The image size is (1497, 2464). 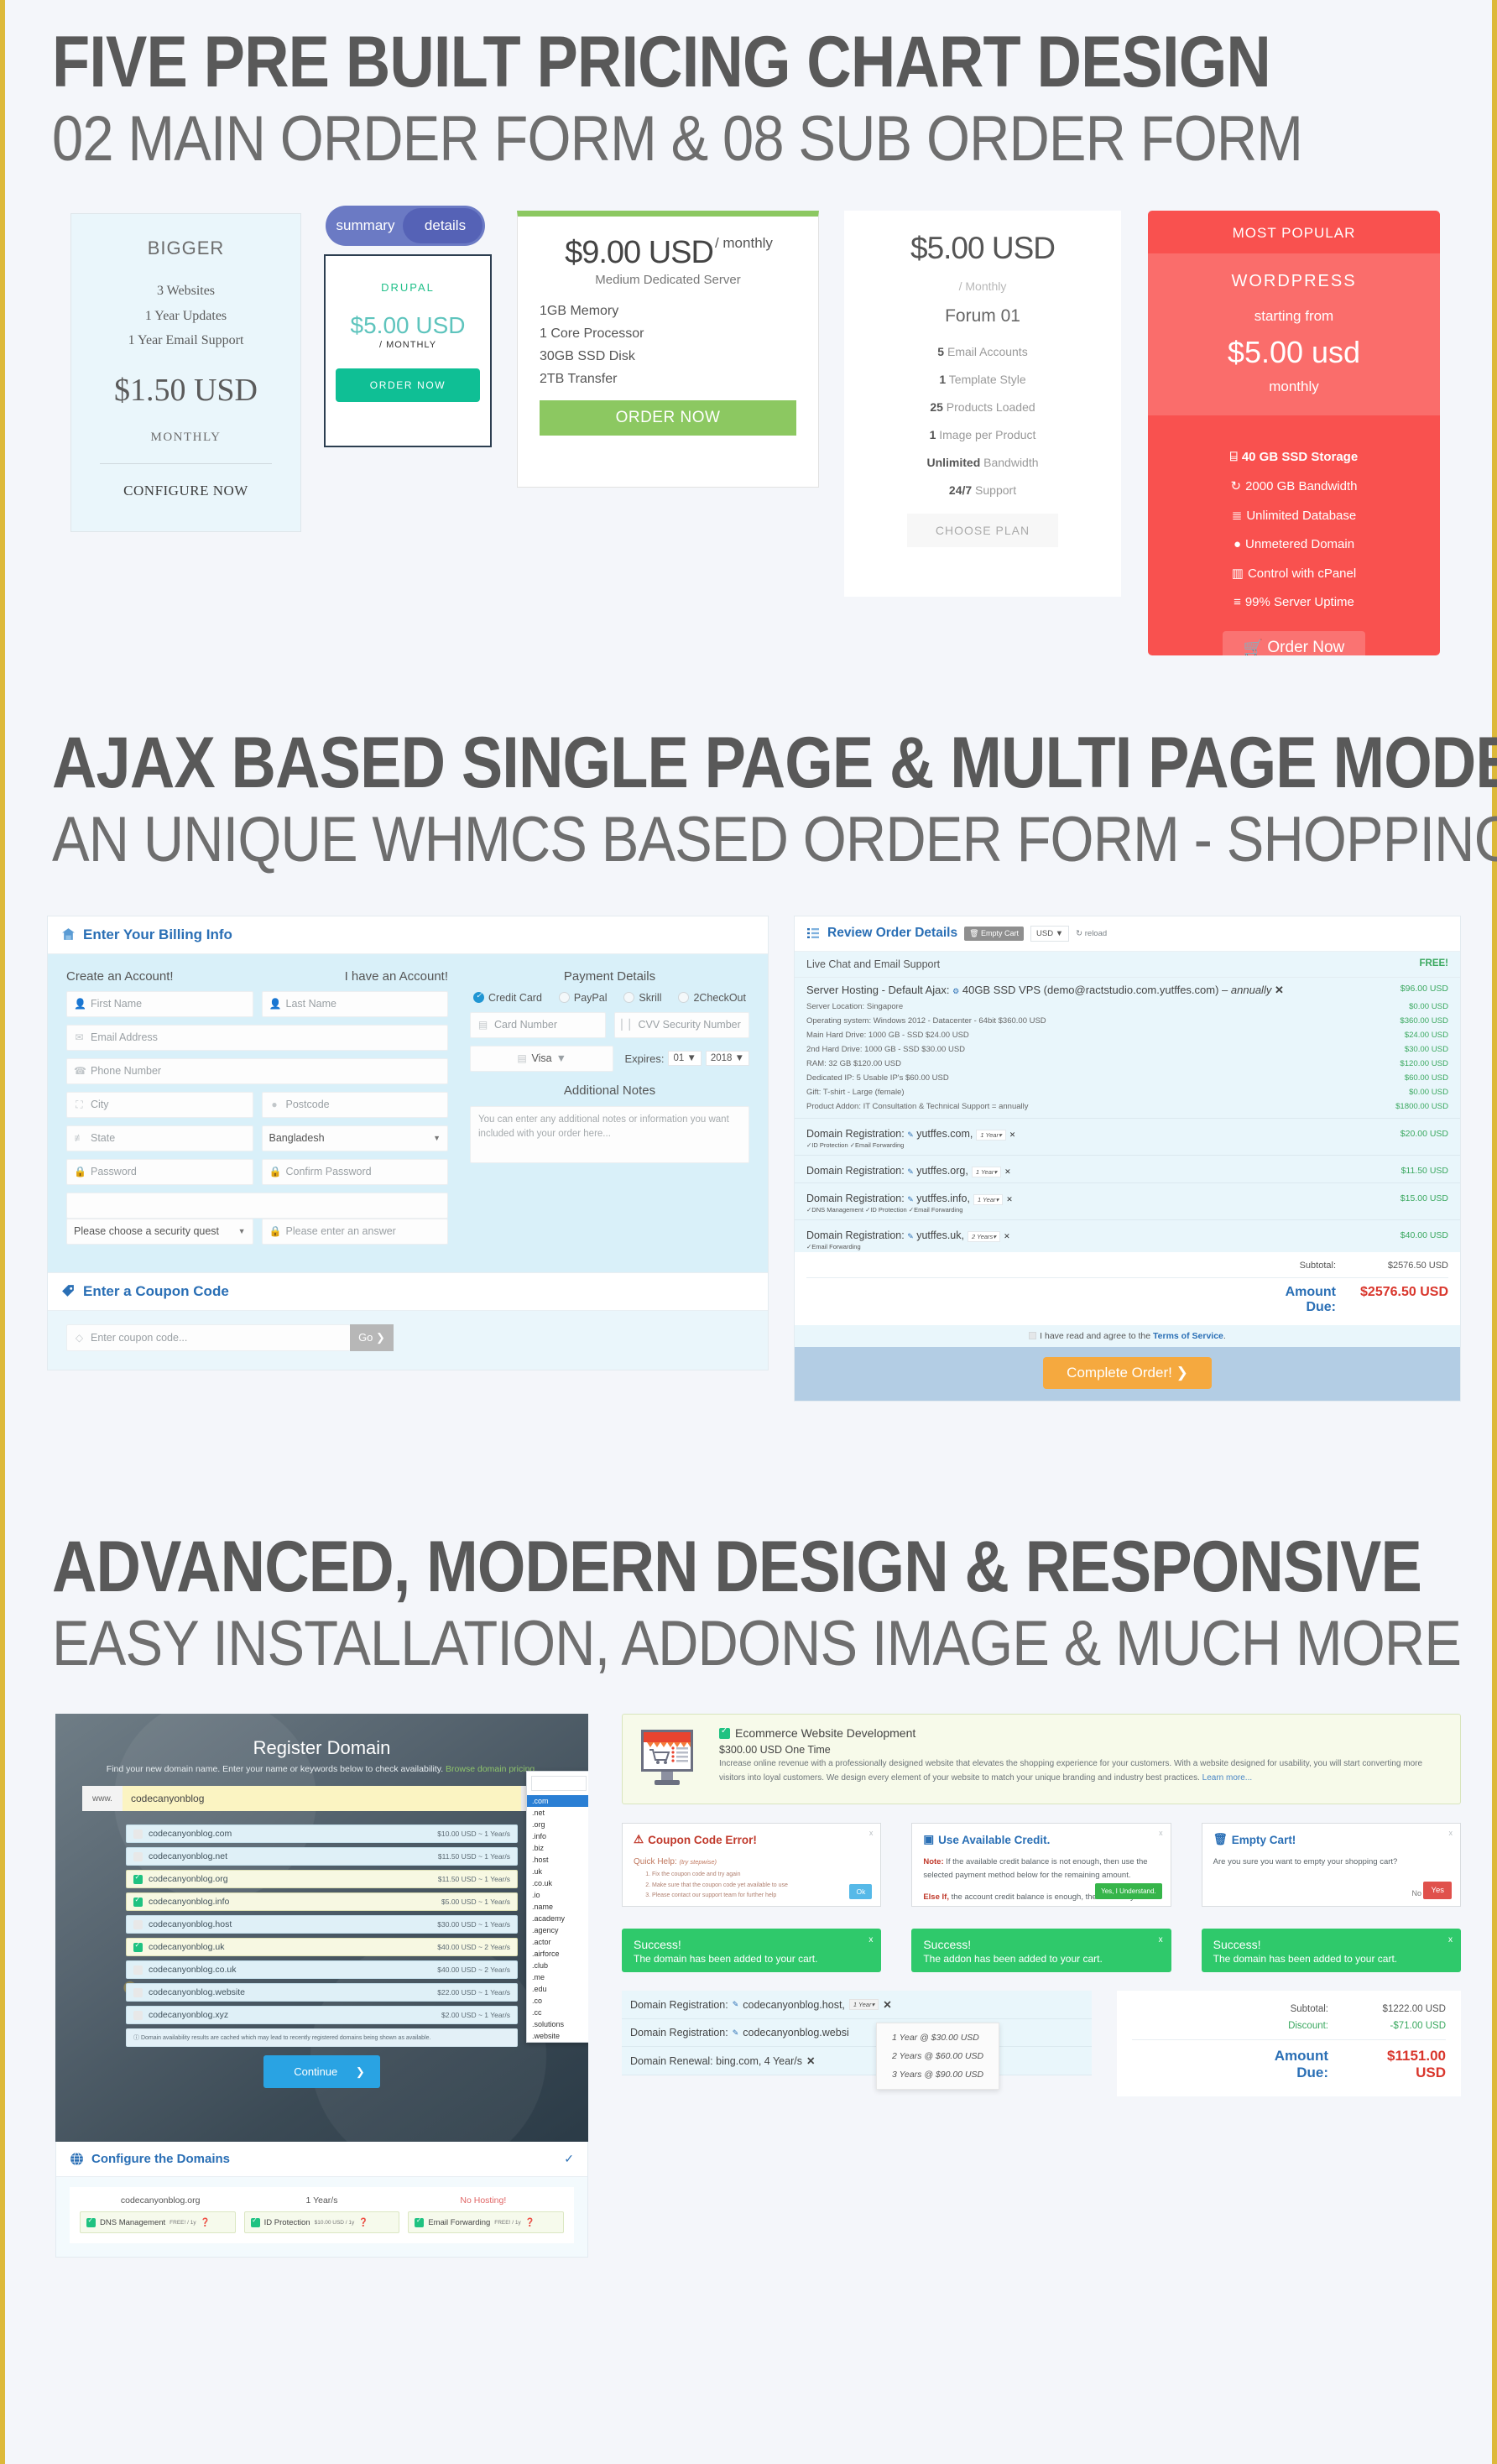 I want to click on payment-method-paypal: PayPal, so click(x=582, y=998).